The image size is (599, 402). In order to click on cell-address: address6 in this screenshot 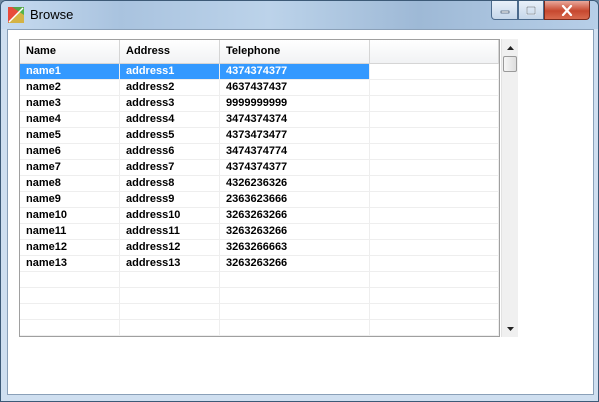, I will do `click(170, 151)`.